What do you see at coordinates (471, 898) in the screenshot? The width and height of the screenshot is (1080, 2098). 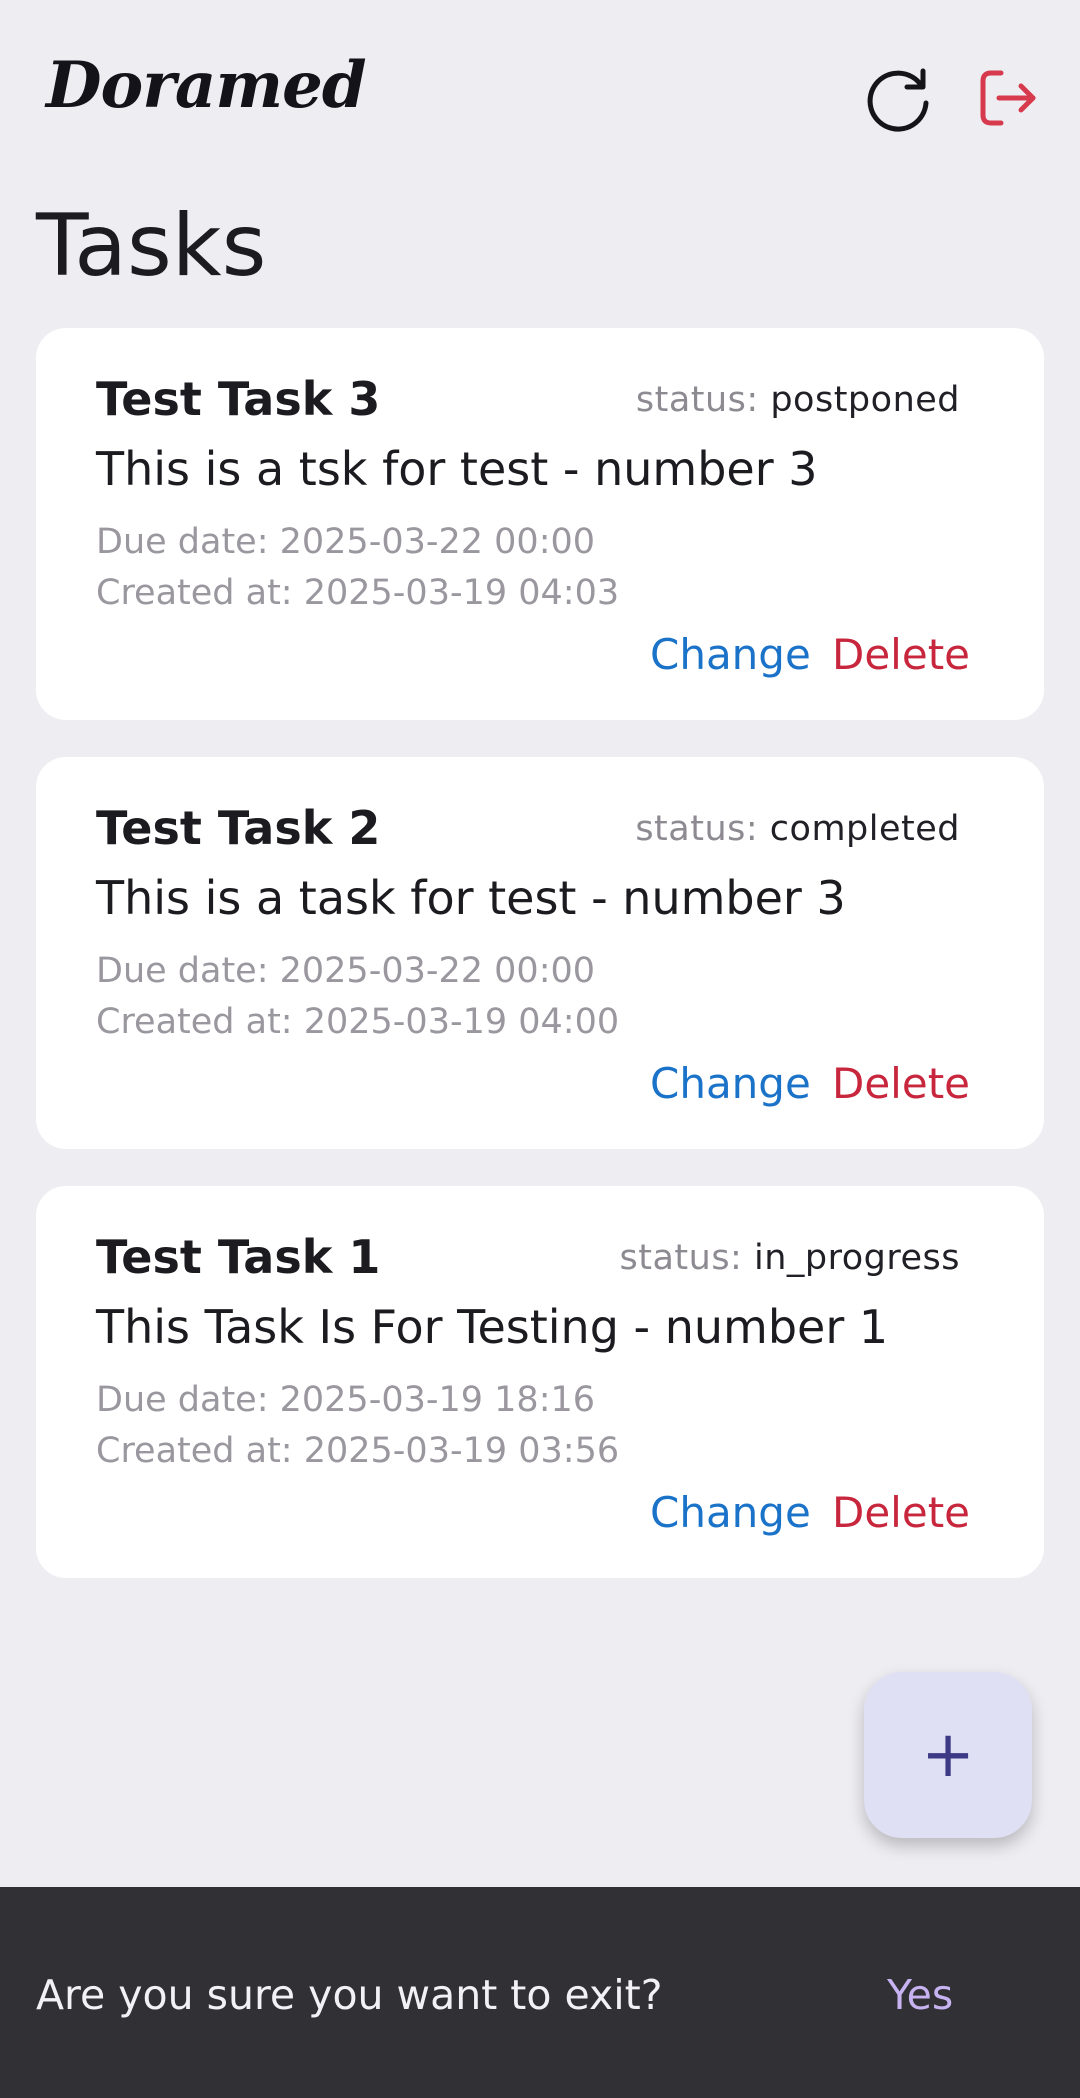 I see `task-description: This is a task for test - number 3` at bounding box center [471, 898].